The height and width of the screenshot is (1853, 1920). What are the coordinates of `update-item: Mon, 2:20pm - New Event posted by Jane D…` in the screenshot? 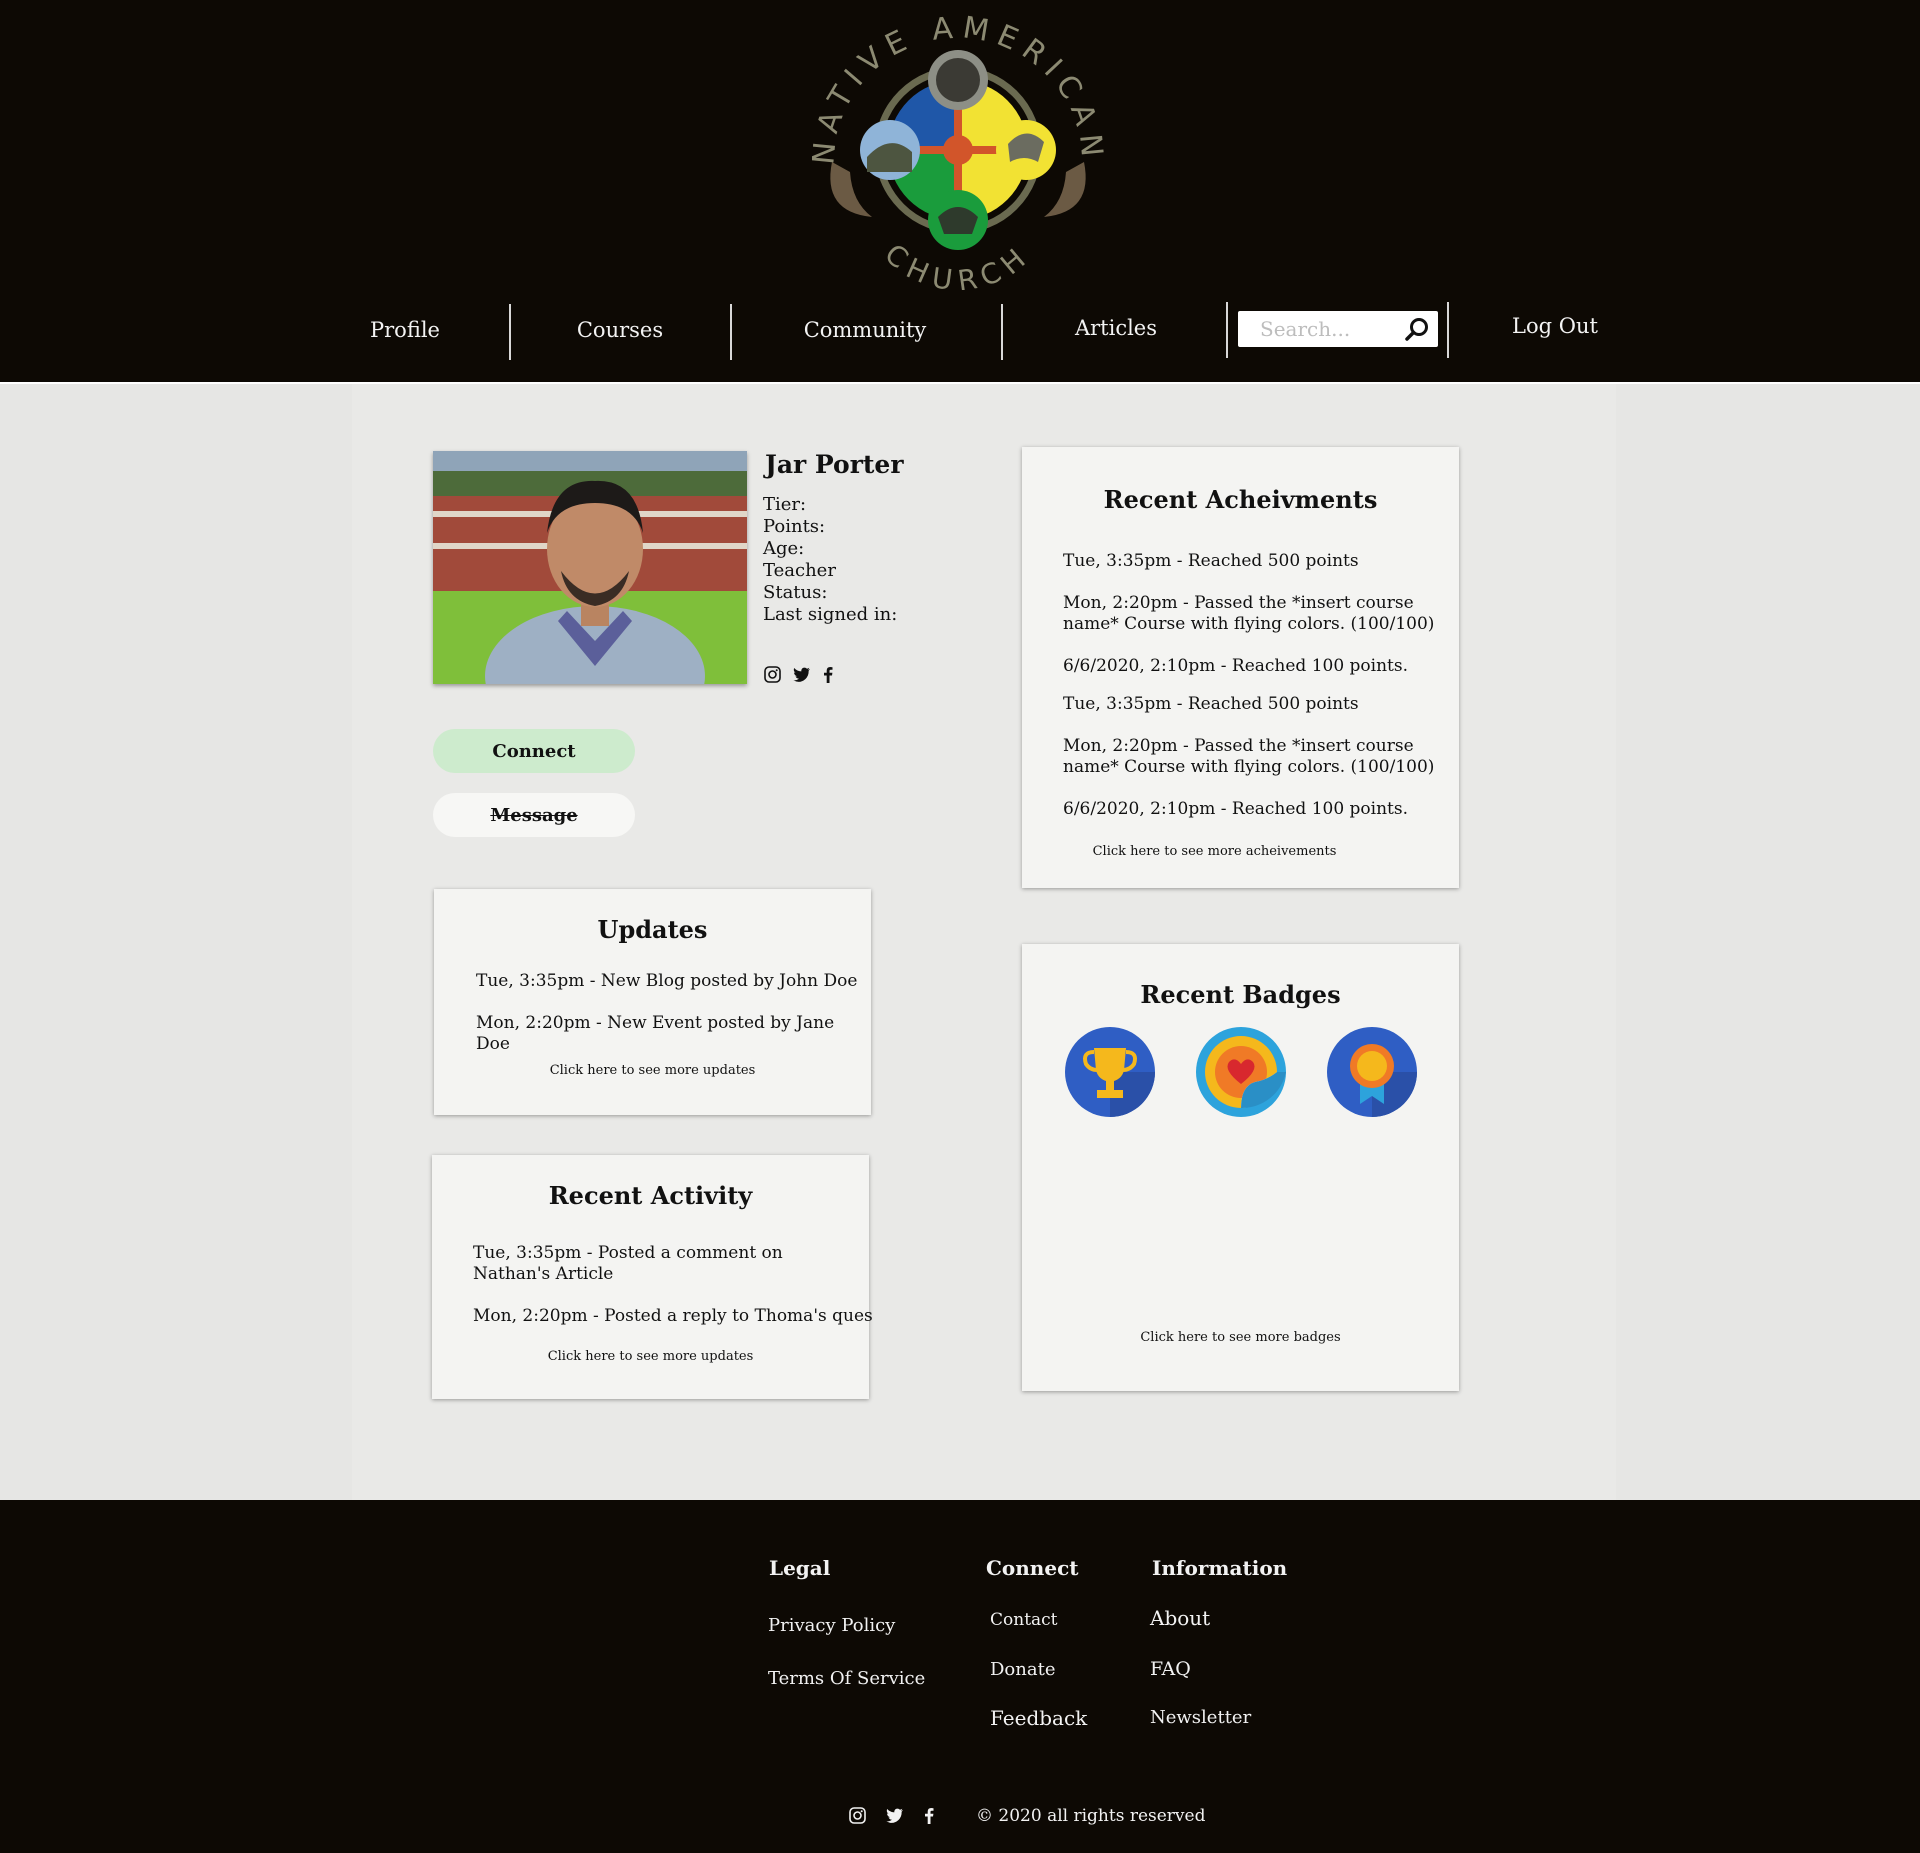 It's located at (655, 1033).